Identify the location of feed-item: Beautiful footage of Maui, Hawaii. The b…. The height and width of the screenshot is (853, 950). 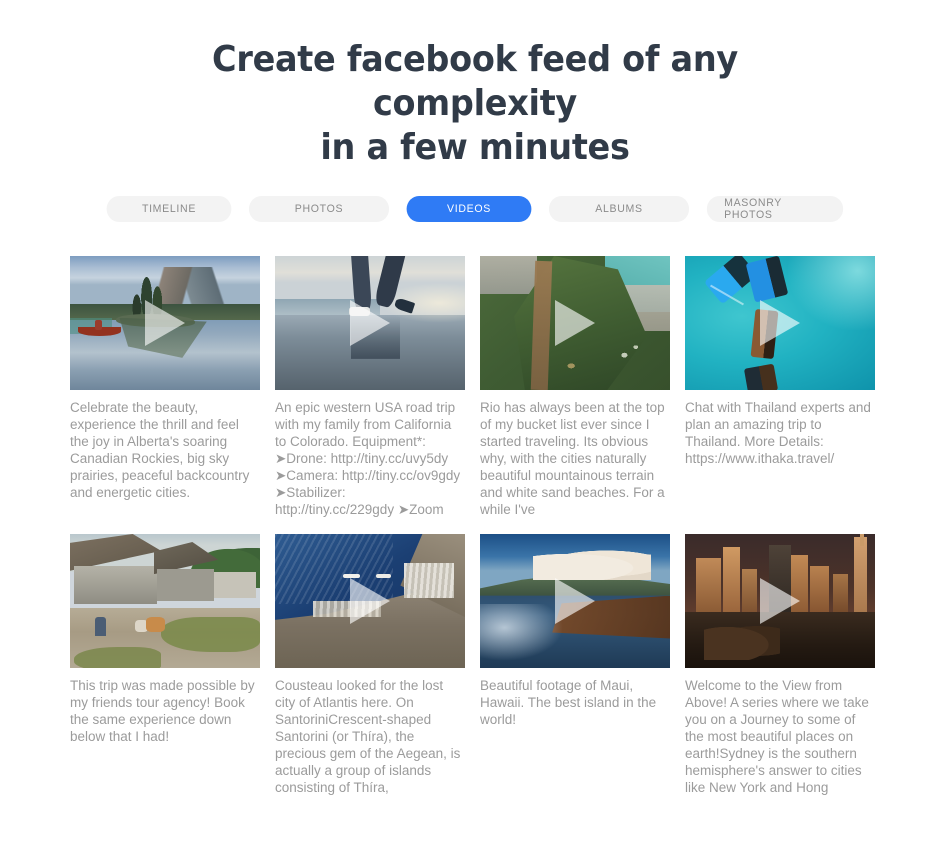
(575, 631).